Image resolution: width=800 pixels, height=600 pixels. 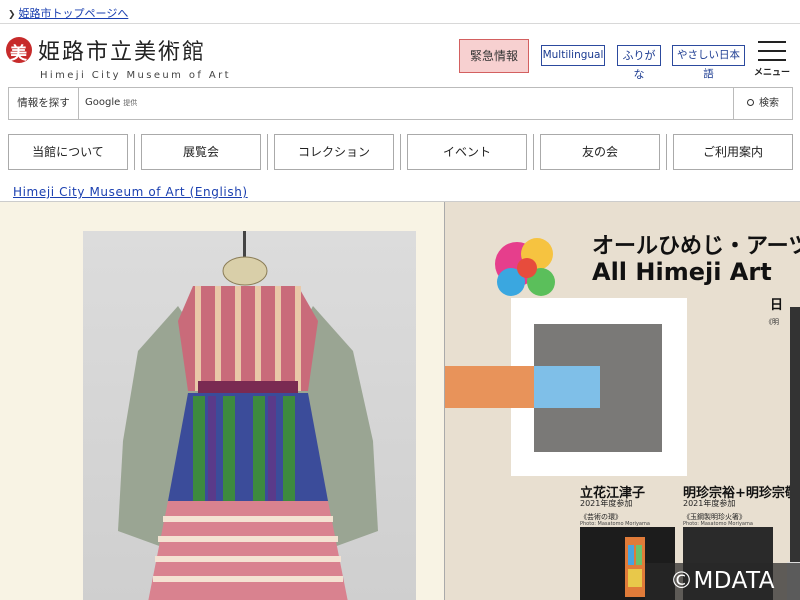 I want to click on top-bar: ❯ 姫路市トップページへ, so click(x=400, y=12).